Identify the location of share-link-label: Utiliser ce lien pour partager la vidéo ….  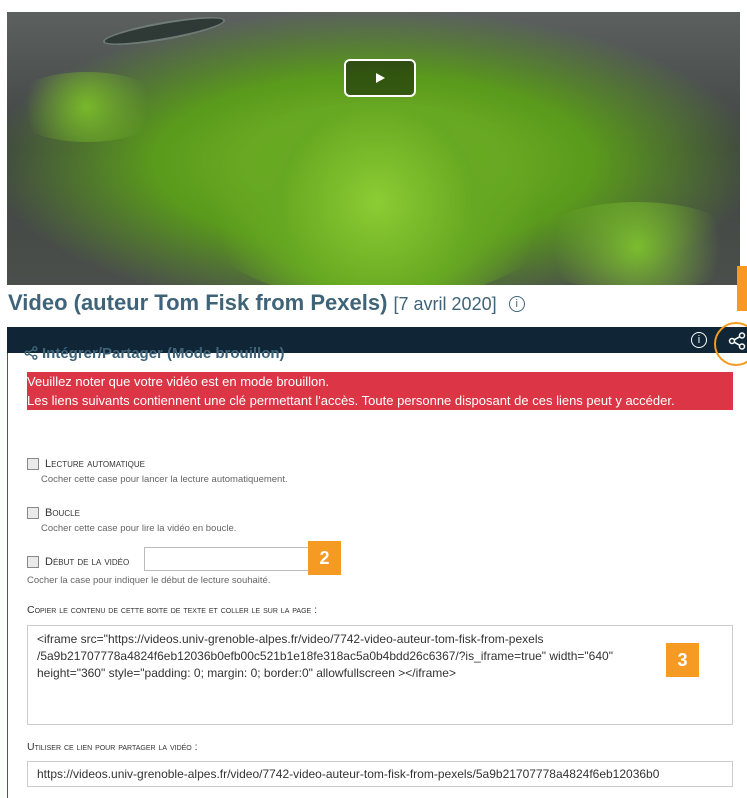
(112, 747).